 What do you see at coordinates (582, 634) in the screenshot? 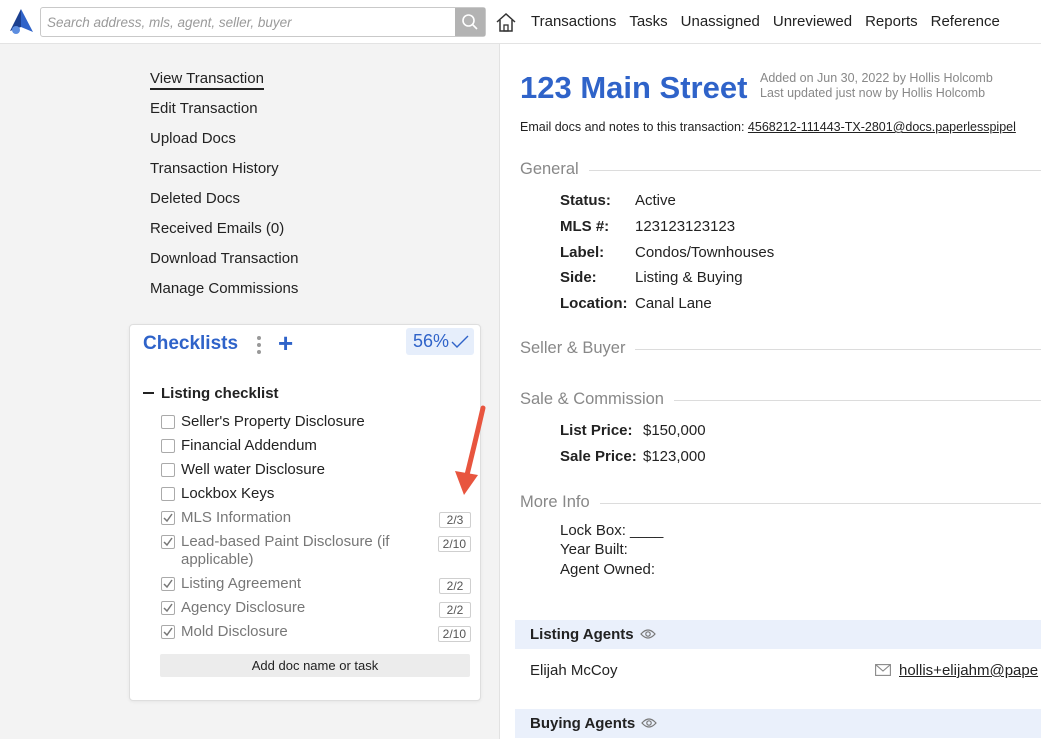
I see `listing-agents-title: Listing Agents` at bounding box center [582, 634].